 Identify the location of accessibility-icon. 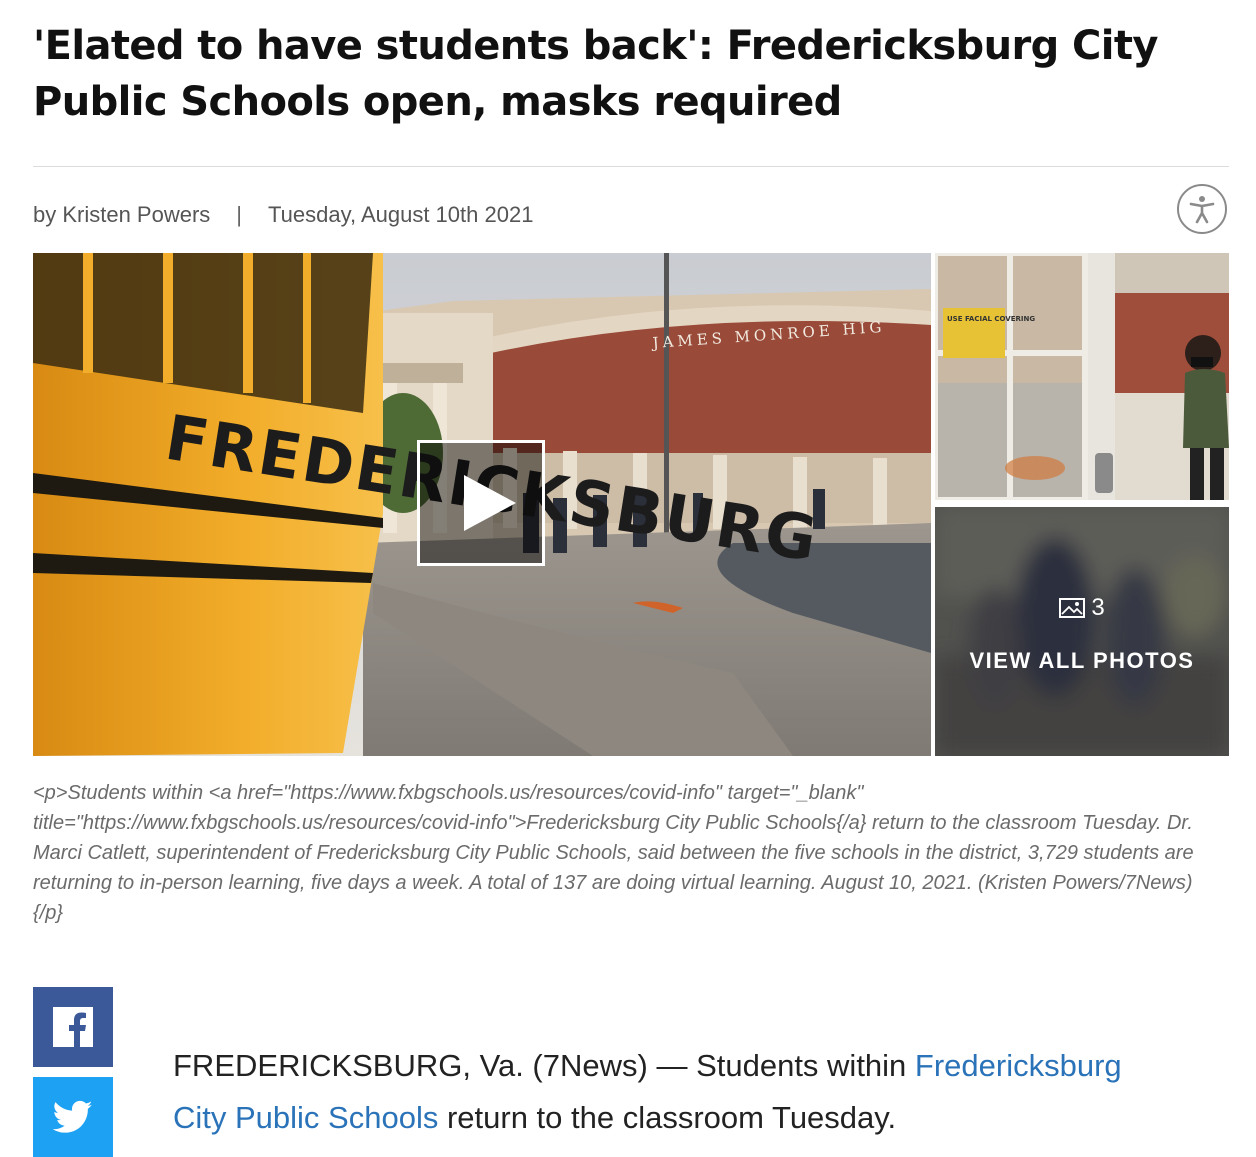
(1202, 210).